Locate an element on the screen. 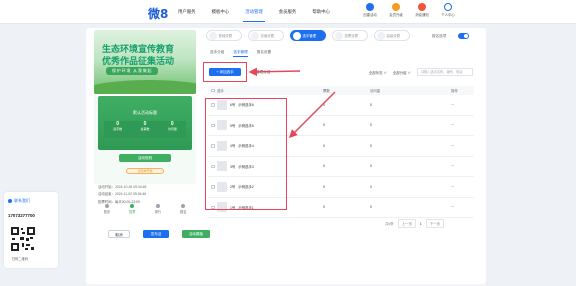 This screenshot has width=576, height=286. profile-button: 个人中心 is located at coordinates (448, 10).